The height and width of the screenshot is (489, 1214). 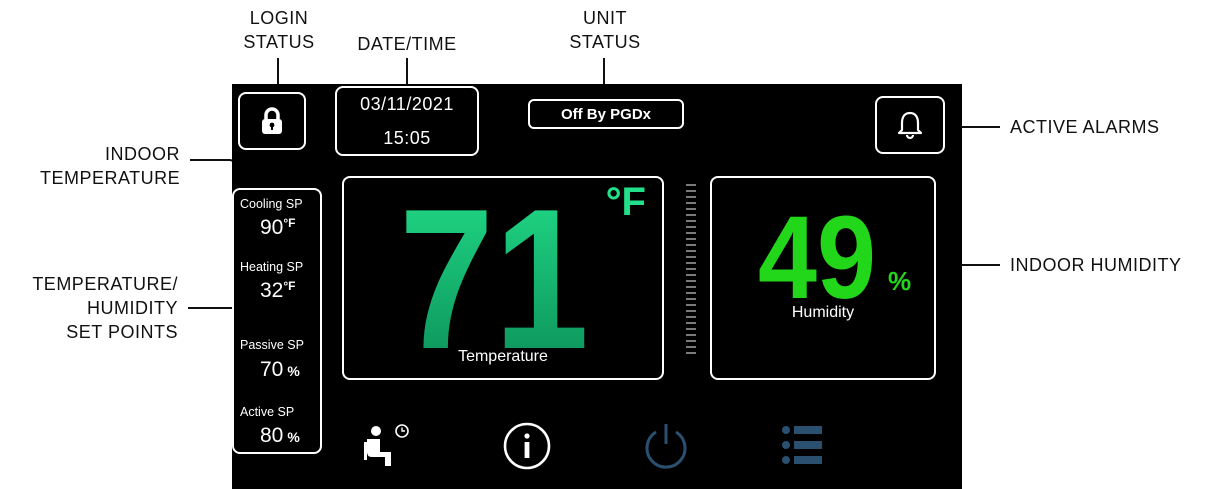 I want to click on login-status-button, so click(x=272, y=121).